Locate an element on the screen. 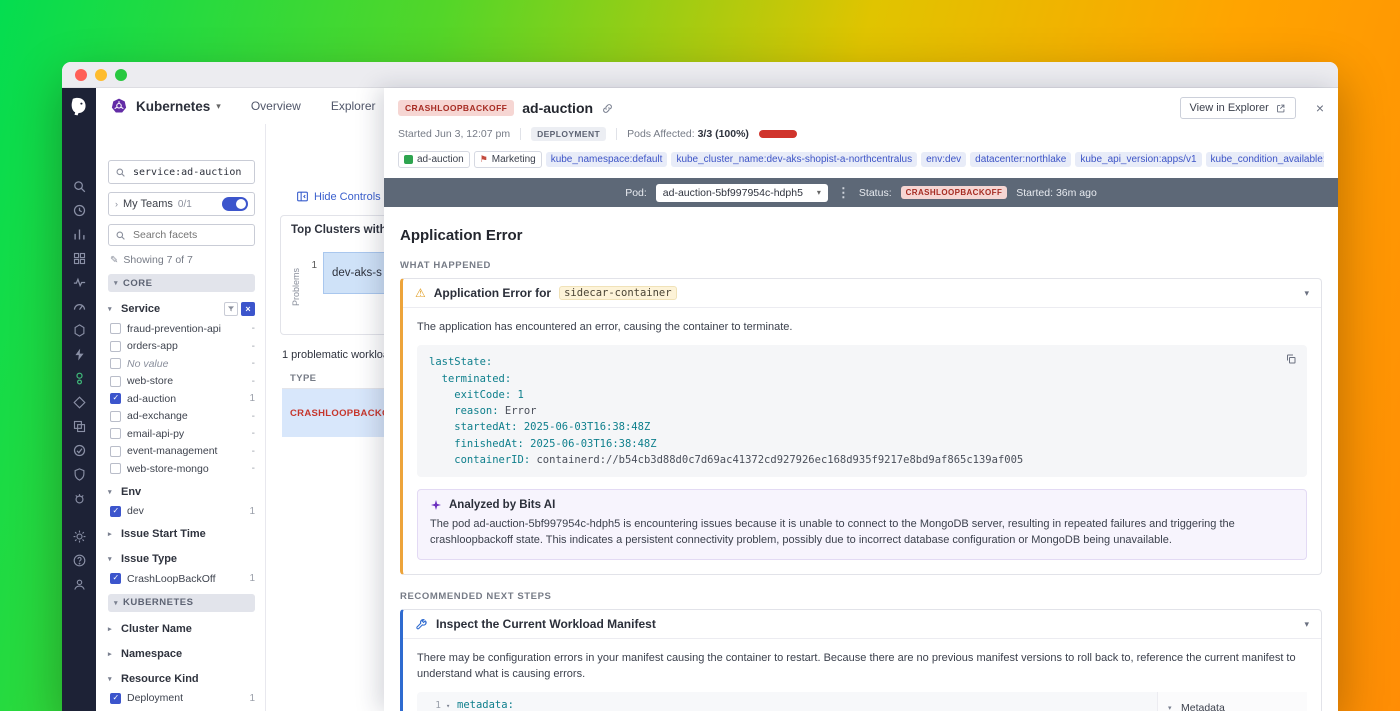  history-icon is located at coordinates (79, 210).